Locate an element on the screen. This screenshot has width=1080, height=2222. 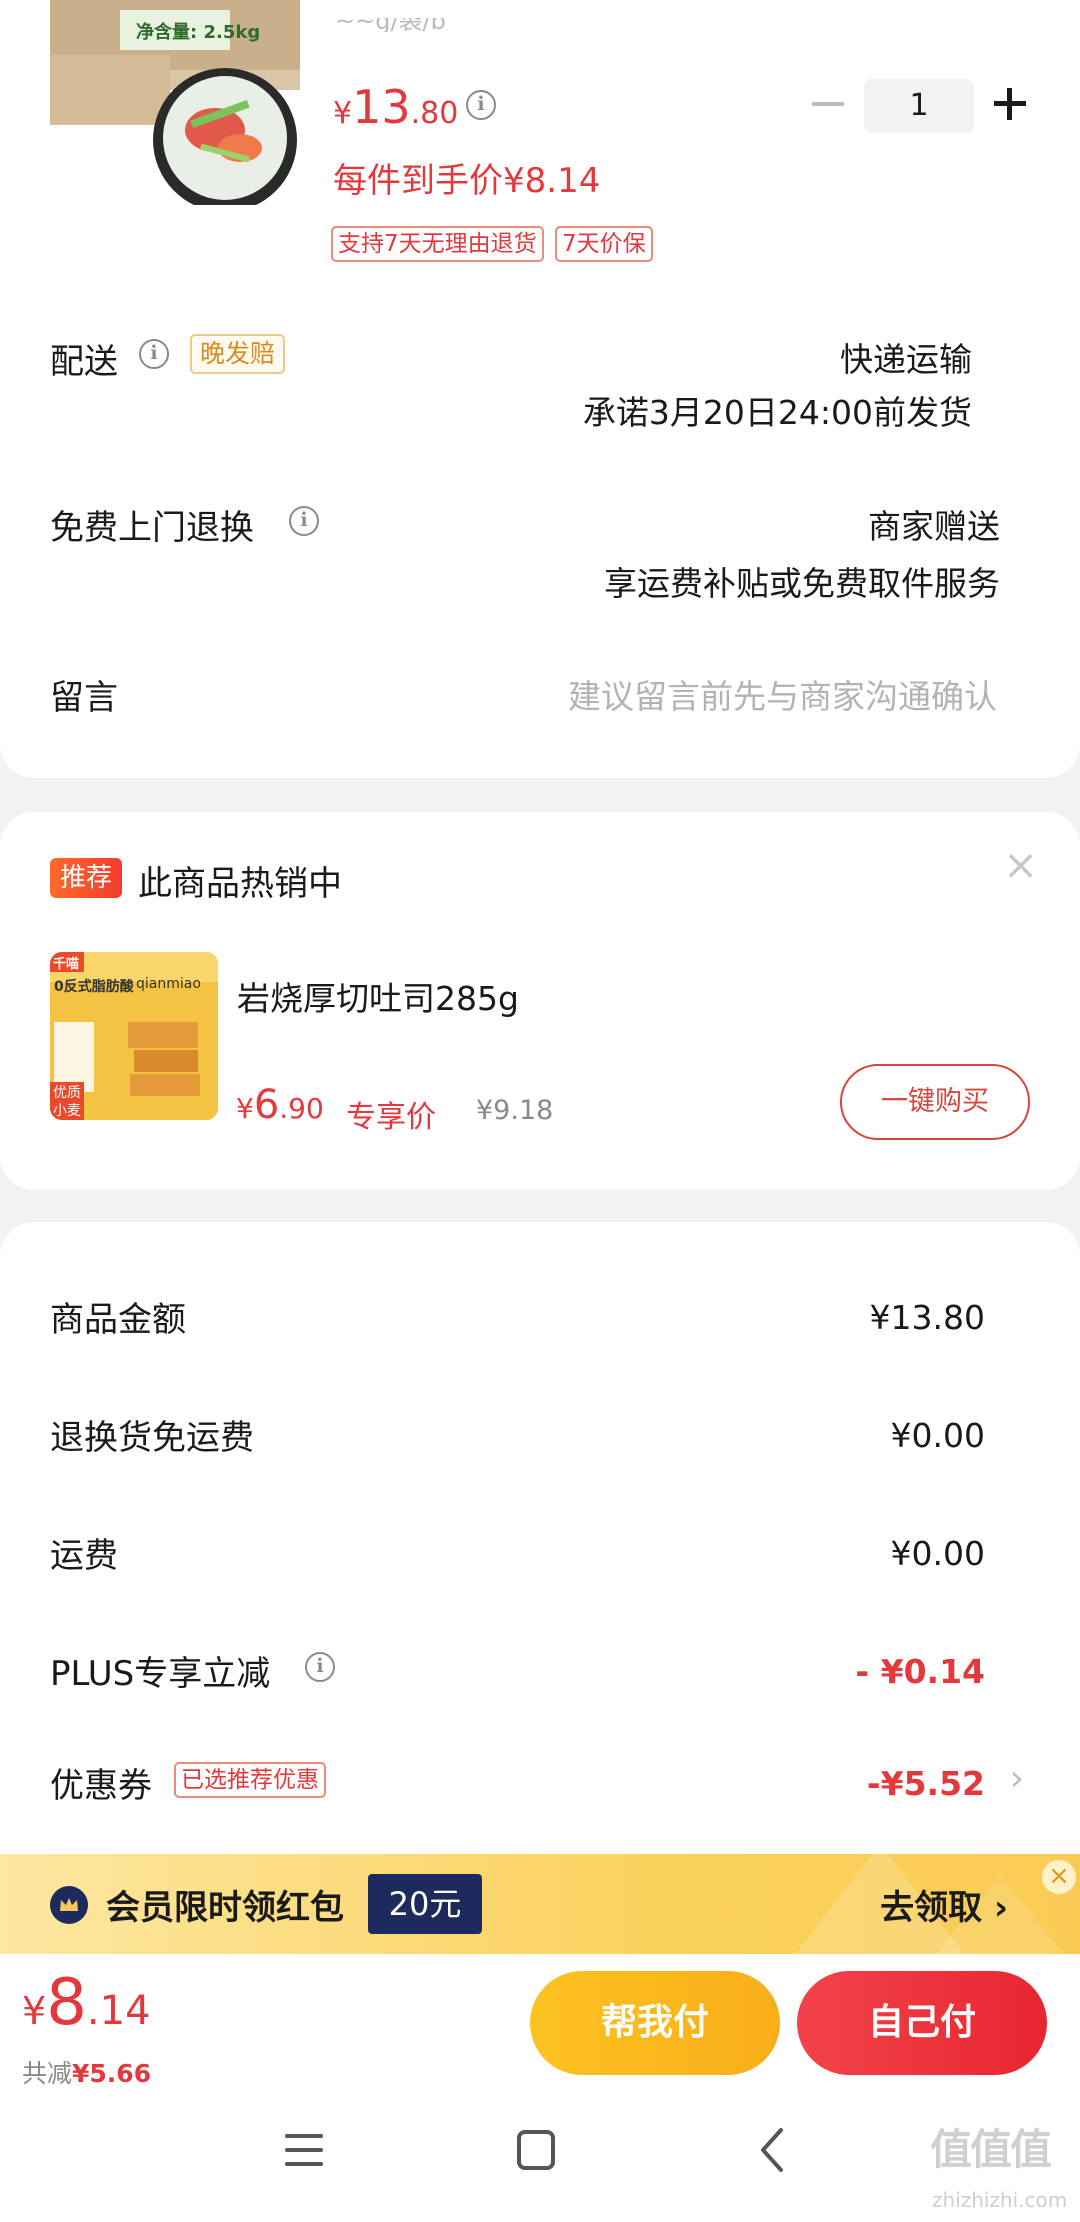
coupon-recommended-tag: 已选推荐优惠 is located at coordinates (250, 1780).